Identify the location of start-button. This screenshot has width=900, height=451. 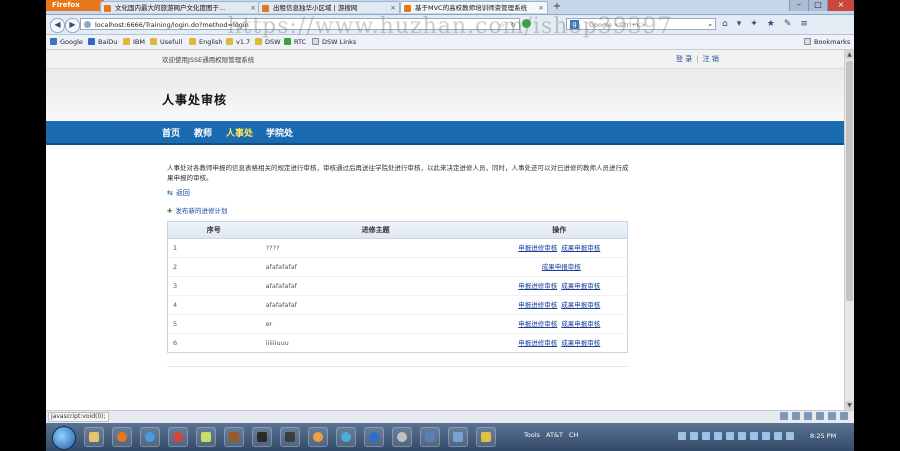
(64, 438).